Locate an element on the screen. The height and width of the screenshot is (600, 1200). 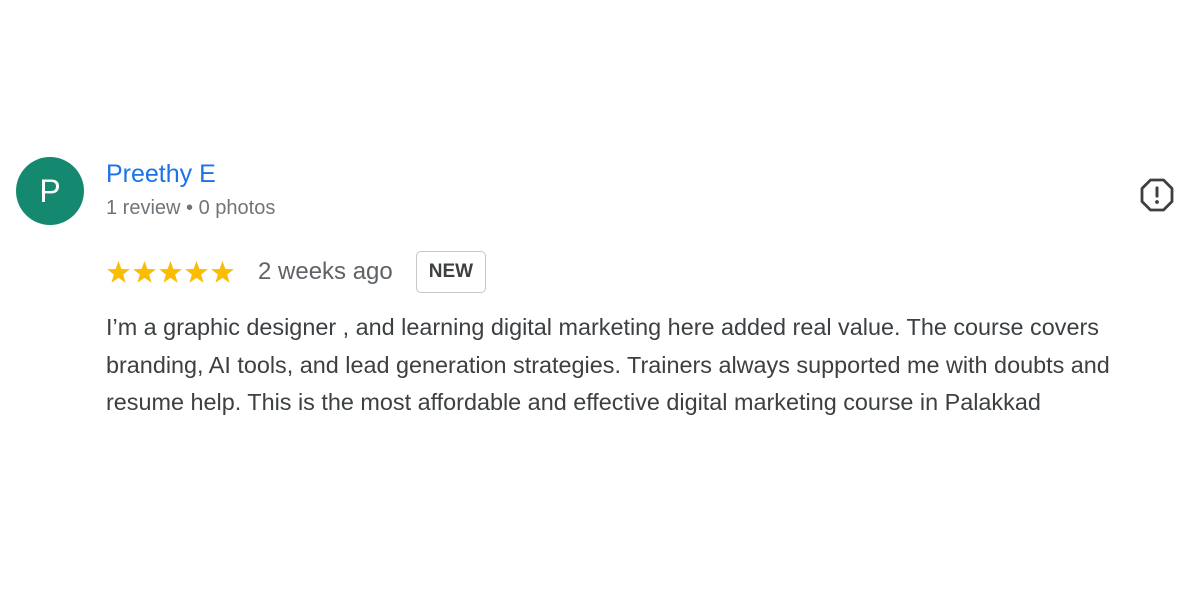
reviewer-meta: 1 review • 0 photos is located at coordinates (191, 208).